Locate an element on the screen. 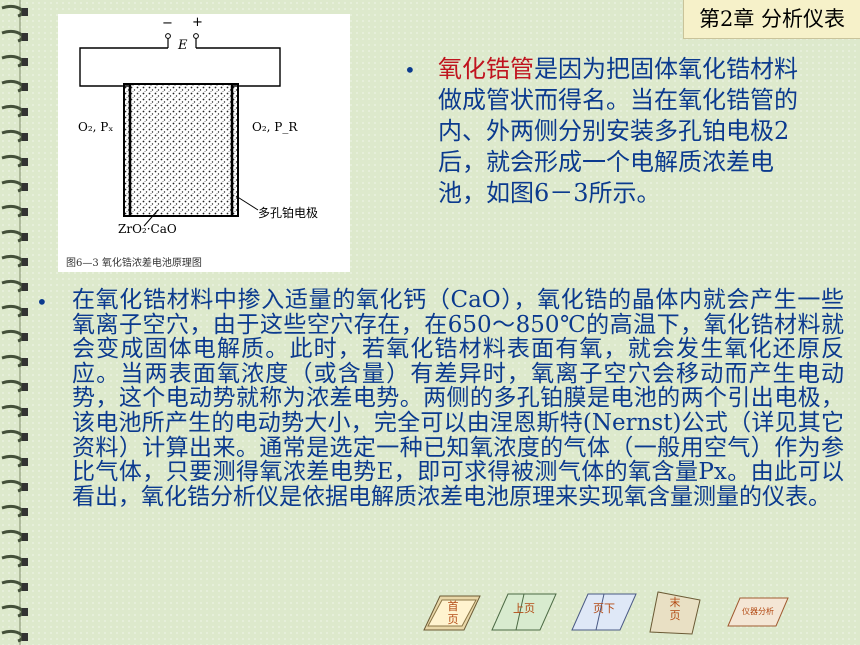  first-page-button: 首页 is located at coordinates (452, 613).